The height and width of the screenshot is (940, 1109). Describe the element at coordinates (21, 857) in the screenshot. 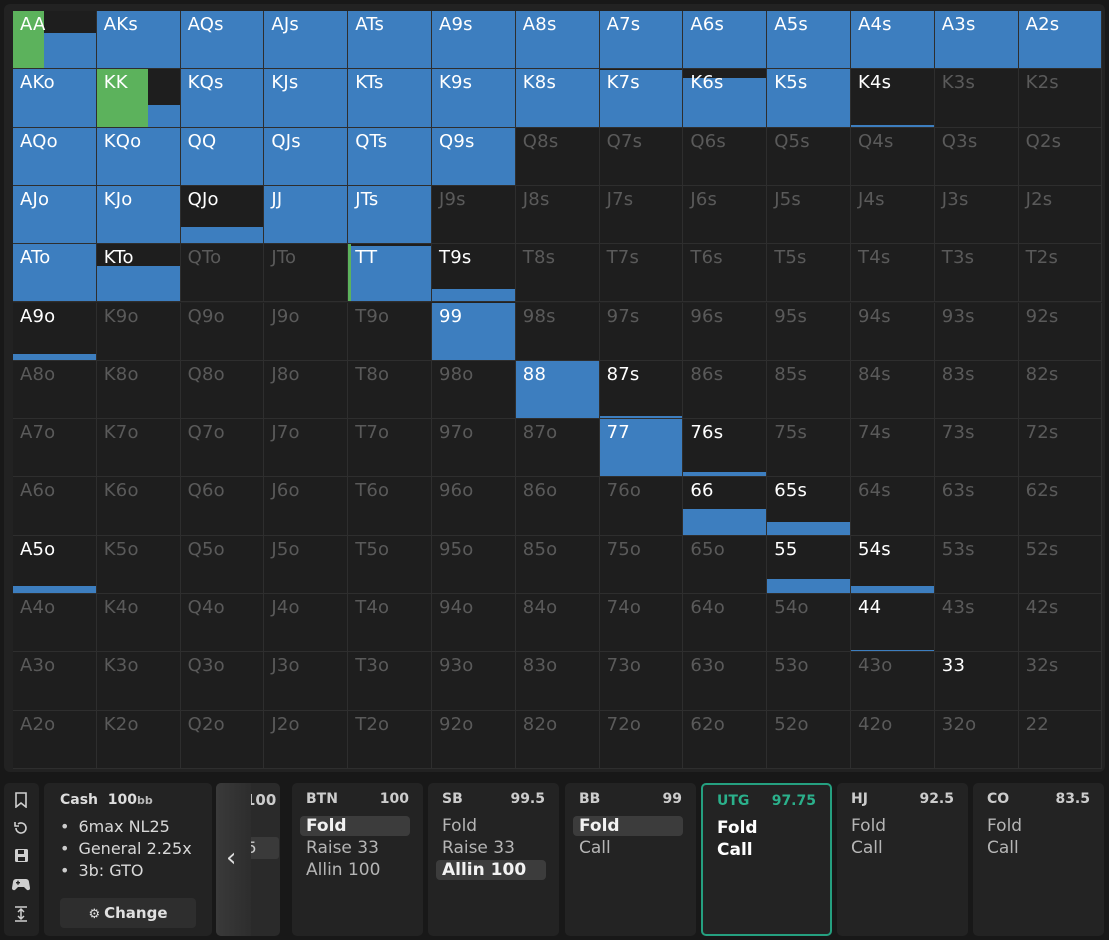

I see `save-icon` at that location.